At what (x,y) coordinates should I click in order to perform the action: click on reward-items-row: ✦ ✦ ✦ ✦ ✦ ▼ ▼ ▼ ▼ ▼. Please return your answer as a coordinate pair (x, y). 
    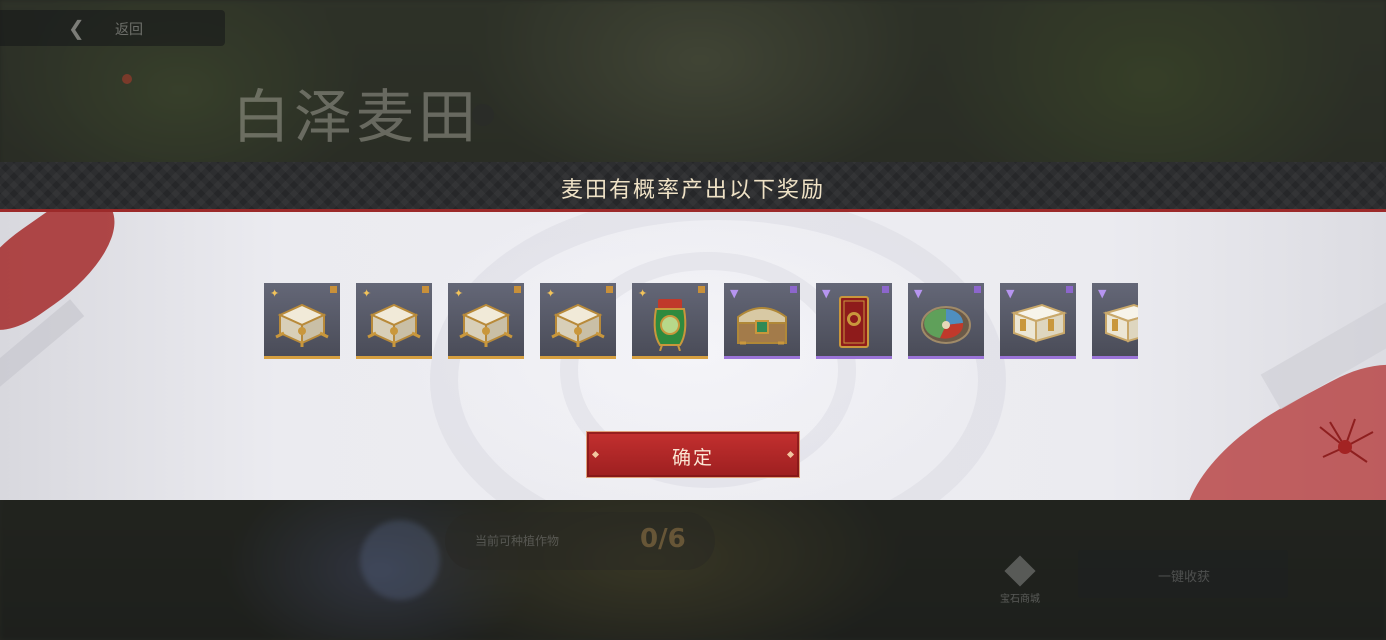
    Looking at the image, I should click on (701, 321).